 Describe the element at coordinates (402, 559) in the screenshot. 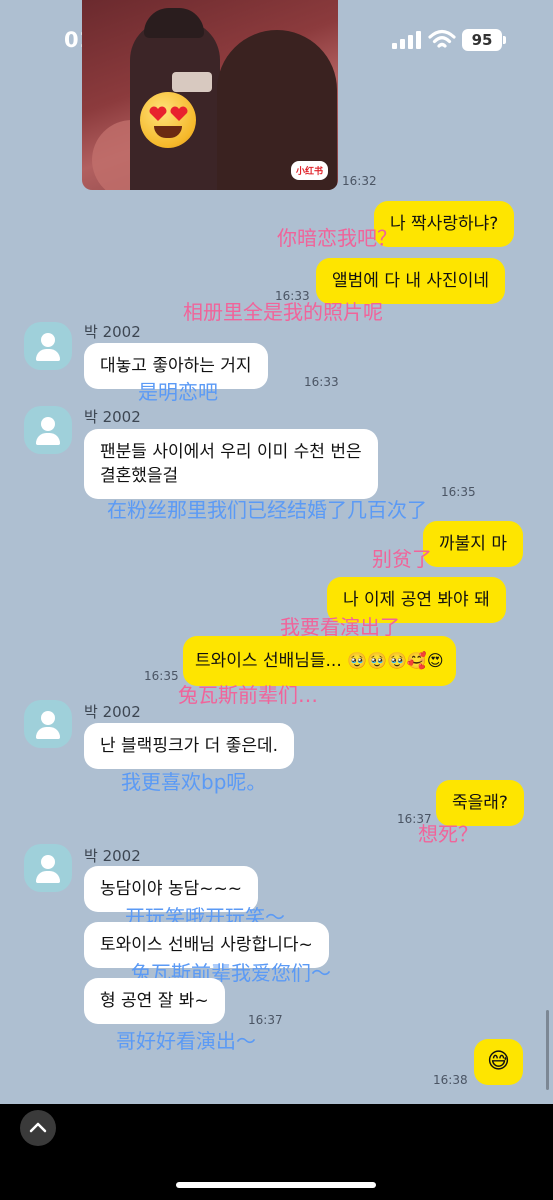

I see `translation-caption: 别贫了` at that location.